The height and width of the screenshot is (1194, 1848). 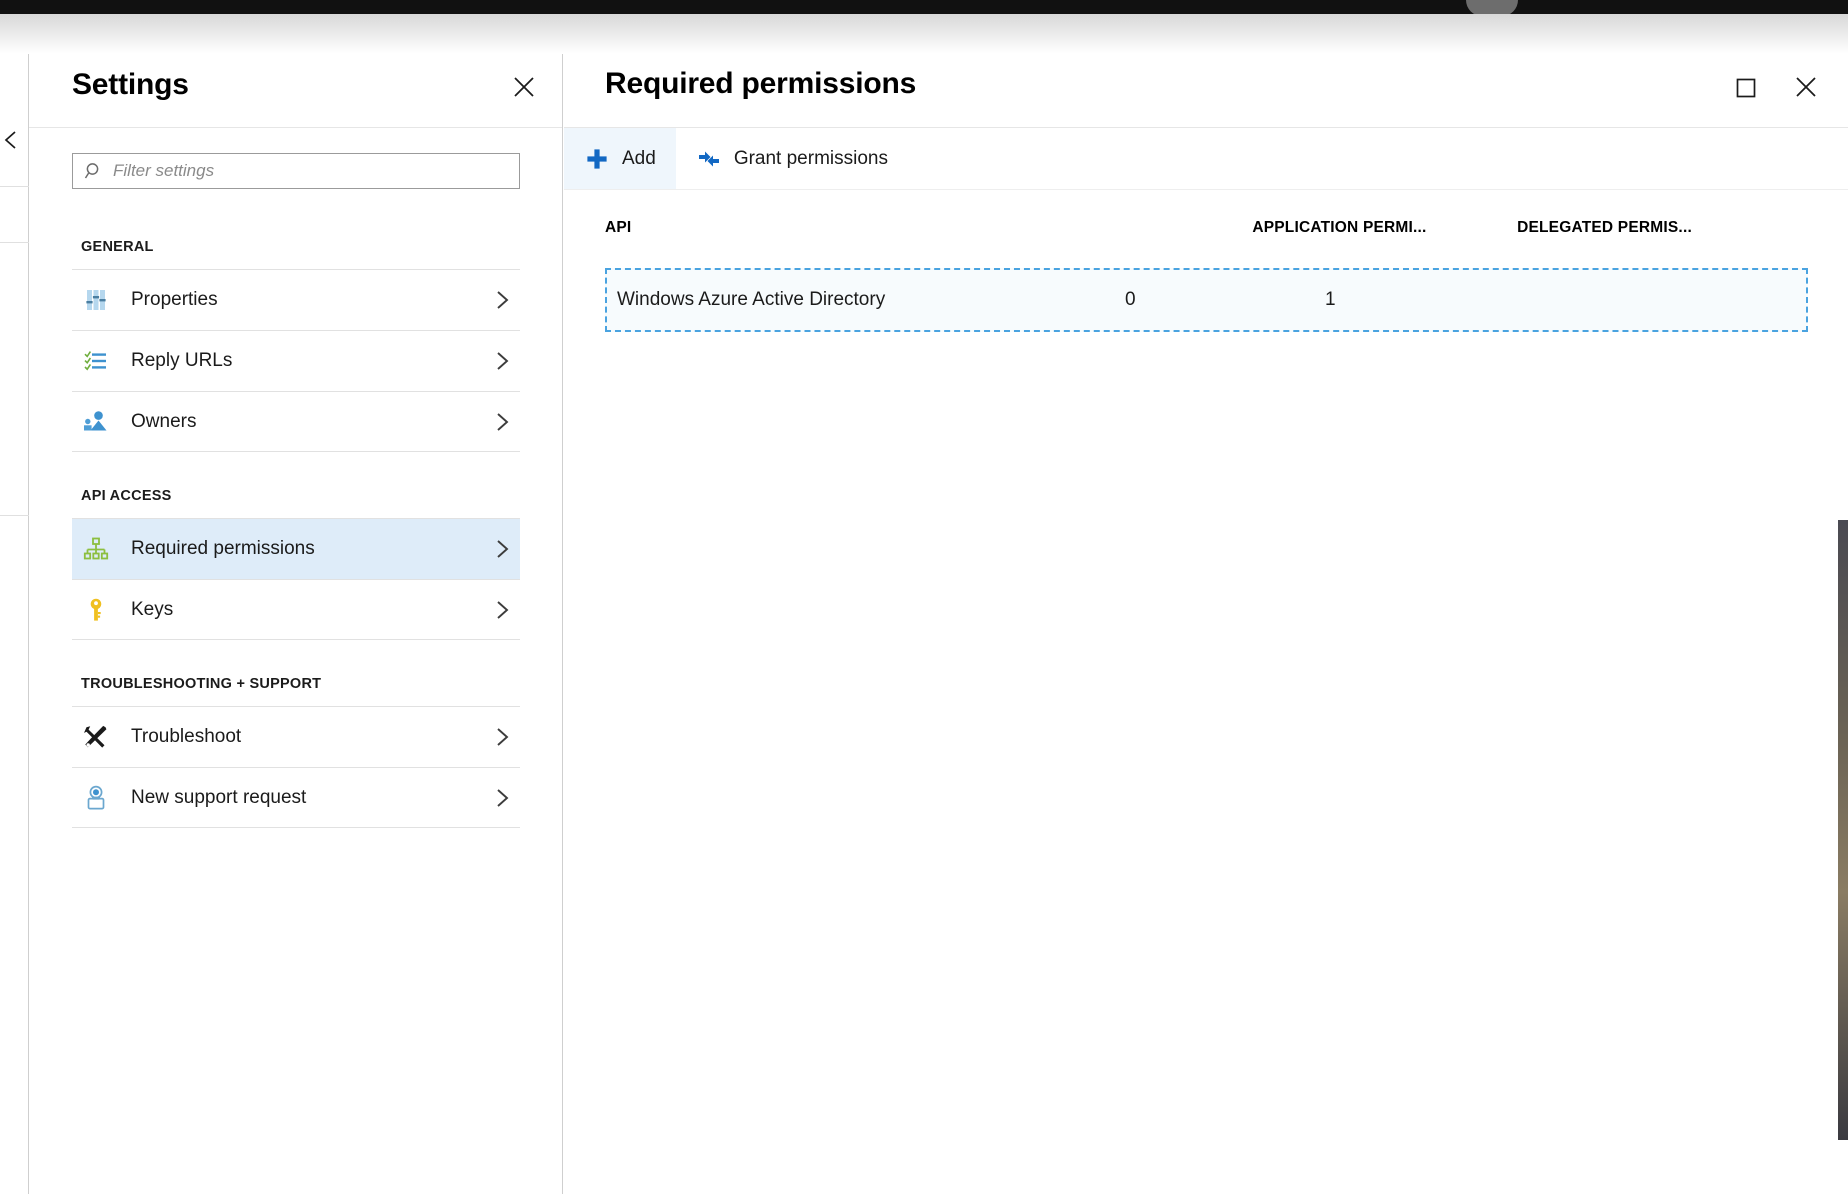 What do you see at coordinates (639, 158) in the screenshot?
I see `add-button-label: Add` at bounding box center [639, 158].